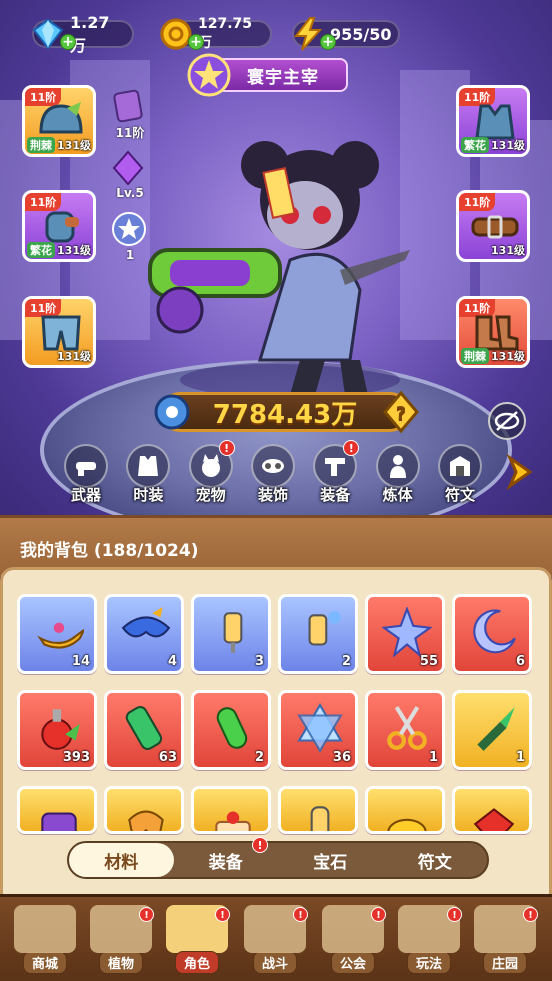 This screenshot has width=552, height=981. I want to click on nav-label: 商城, so click(44, 962).